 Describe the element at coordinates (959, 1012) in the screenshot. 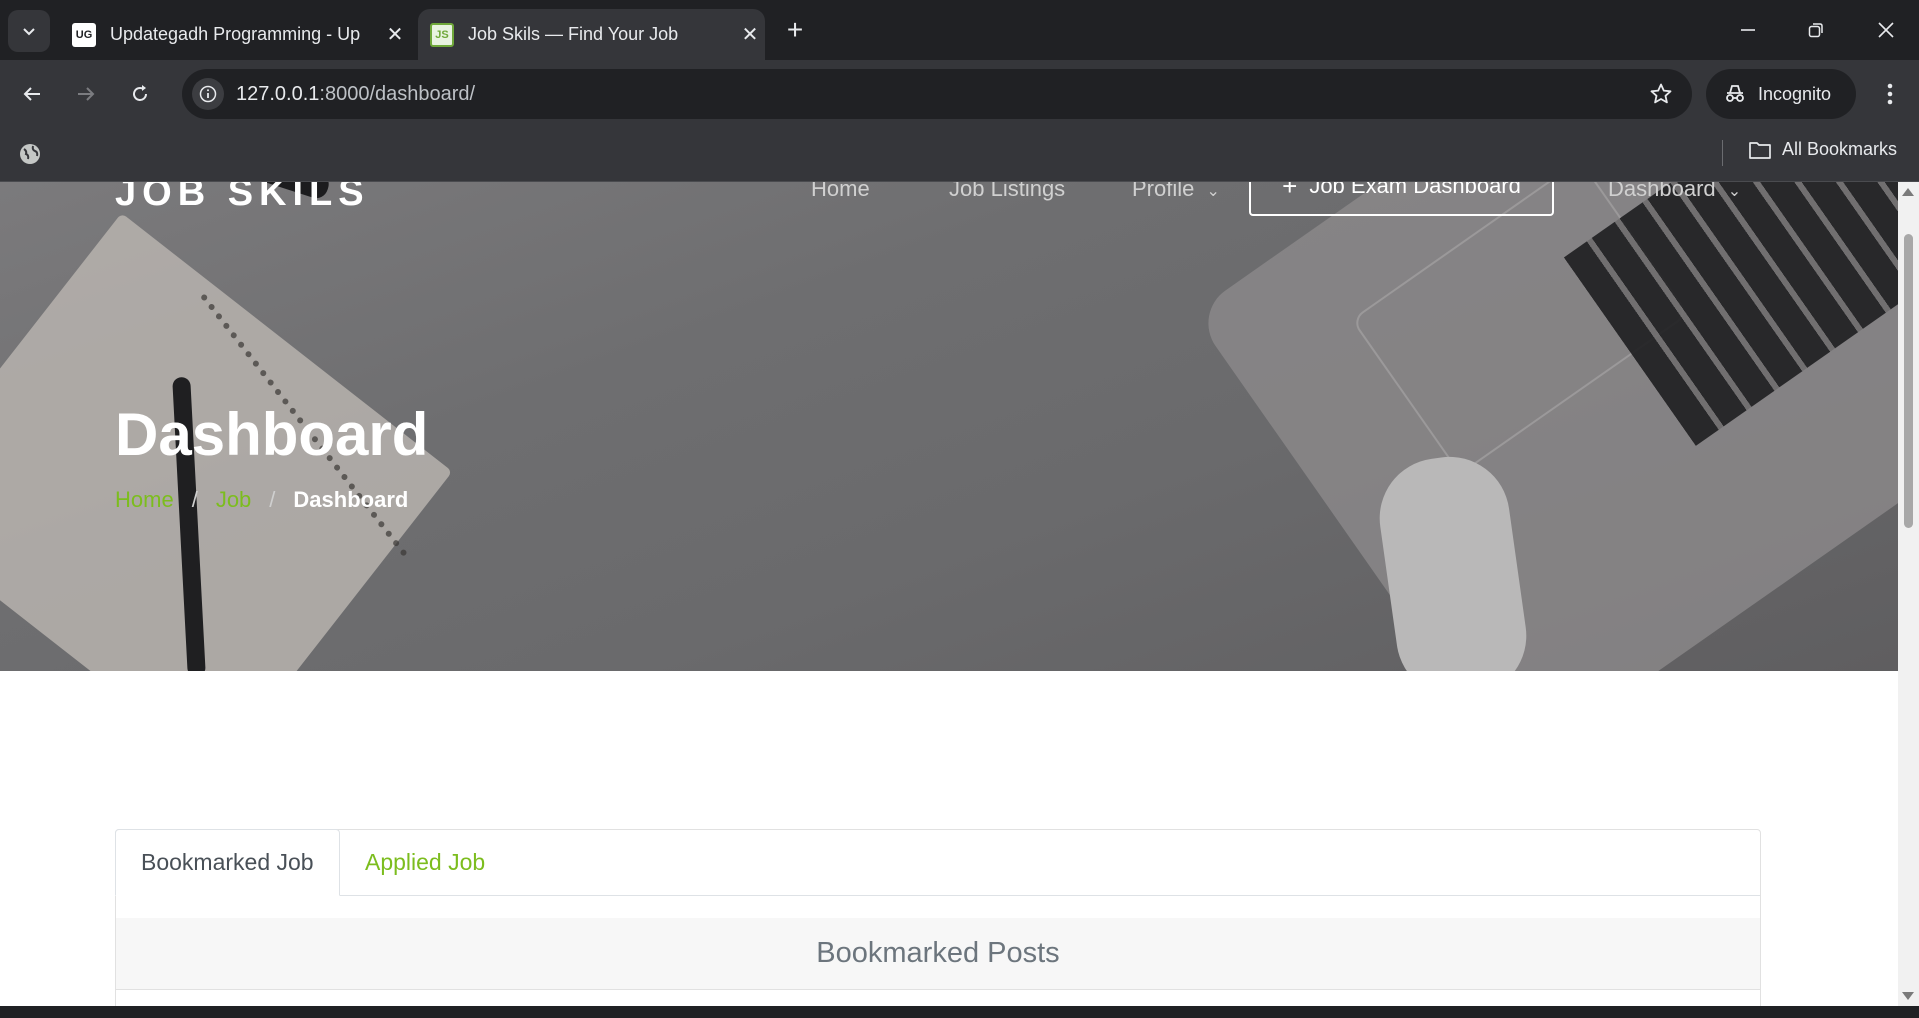

I see `window-bottom-edge` at that location.